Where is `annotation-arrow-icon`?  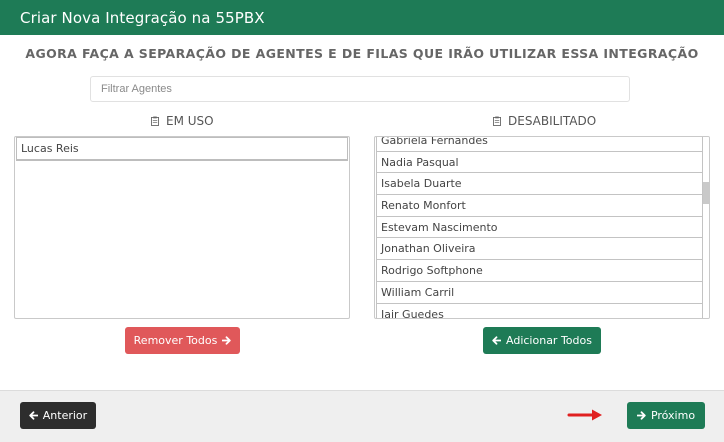
annotation-arrow-icon is located at coordinates (584, 415).